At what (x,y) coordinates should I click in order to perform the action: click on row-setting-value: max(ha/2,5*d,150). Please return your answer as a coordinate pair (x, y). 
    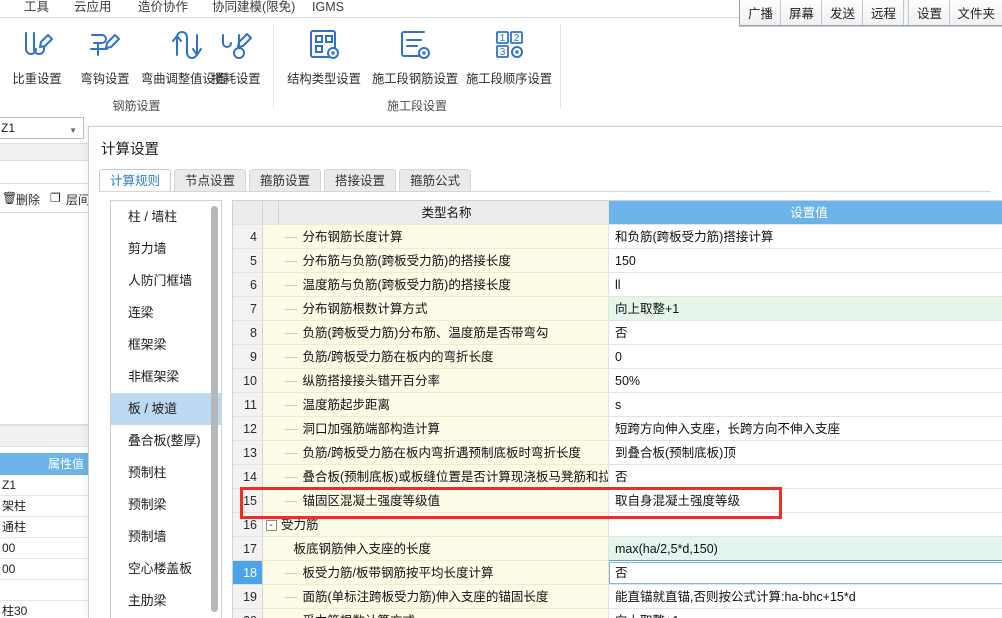
    Looking at the image, I should click on (805, 549).